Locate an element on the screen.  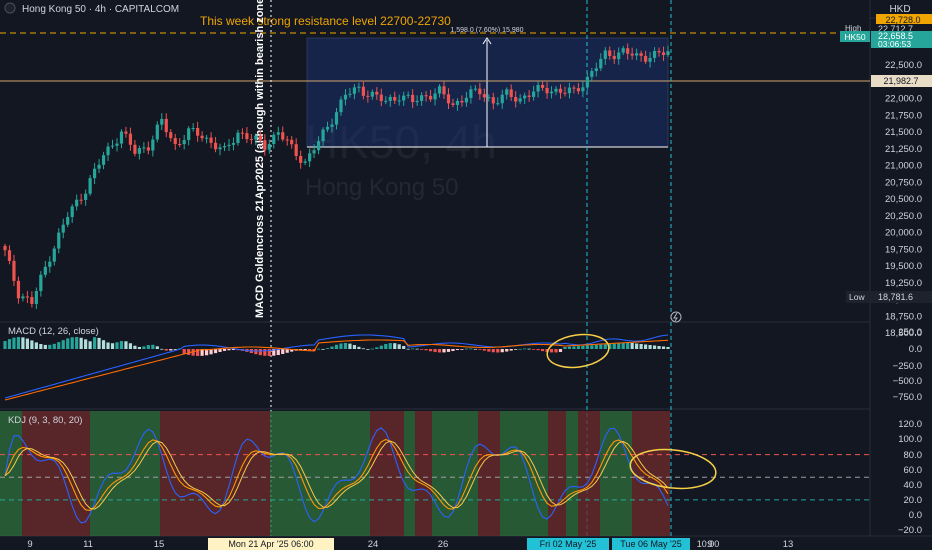
macd-label: MACD (12, 26, close) is located at coordinates (53, 331).